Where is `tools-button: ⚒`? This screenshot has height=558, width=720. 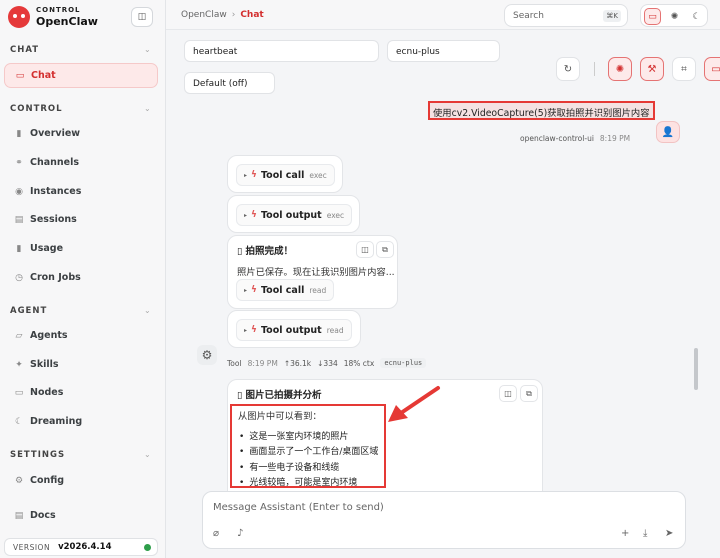
tools-button: ⚒ is located at coordinates (652, 69).